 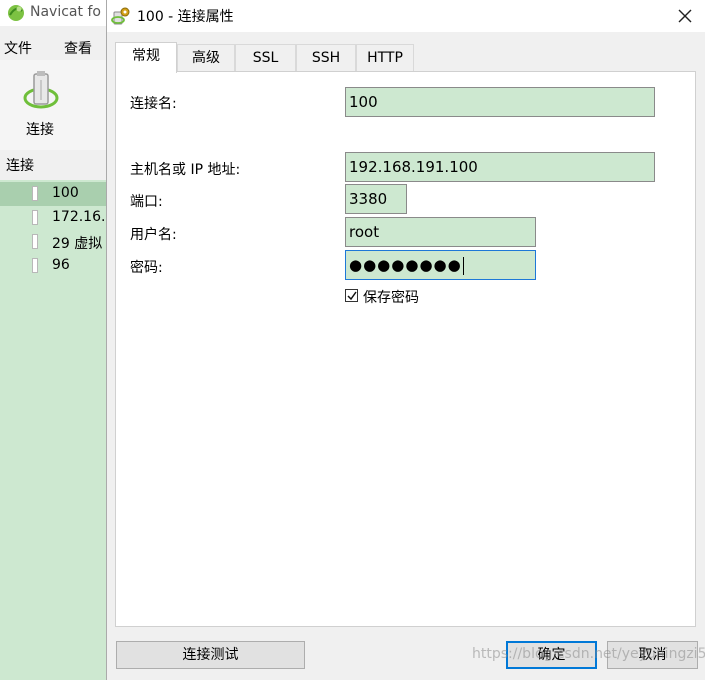 What do you see at coordinates (78, 48) in the screenshot?
I see `menu-view: 查看` at bounding box center [78, 48].